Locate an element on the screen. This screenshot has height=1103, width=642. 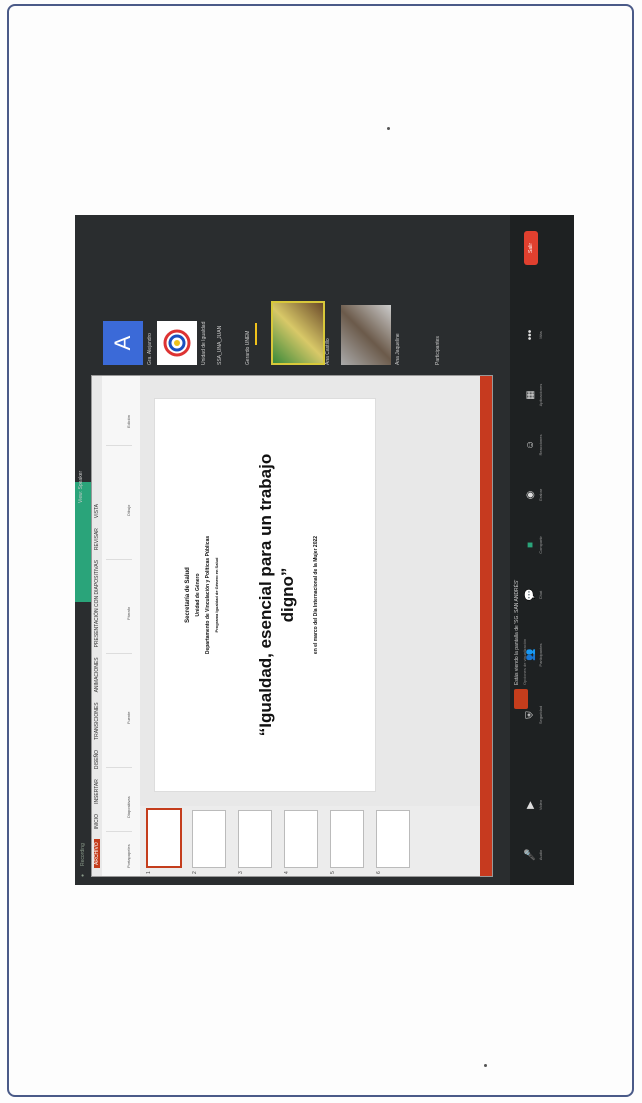
tab-transitions: TRANSICIONES is located at coordinates (97, 721).